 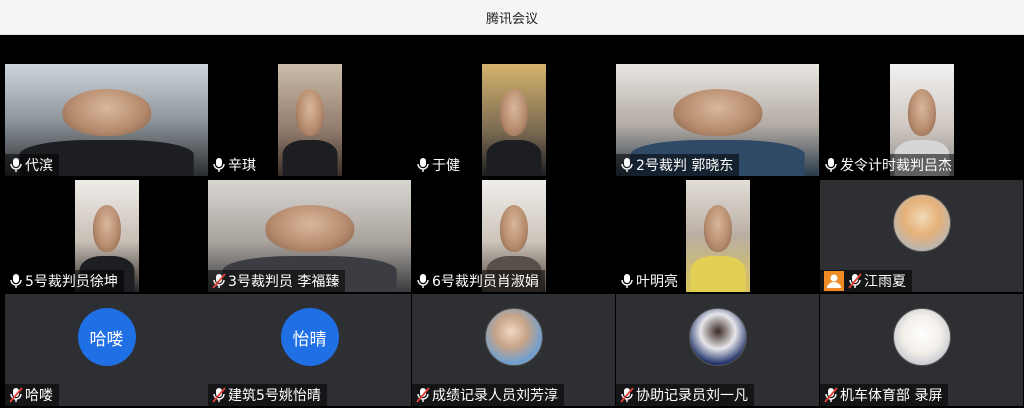 I want to click on participant-name: 建筑5号姚怡晴, so click(x=274, y=396).